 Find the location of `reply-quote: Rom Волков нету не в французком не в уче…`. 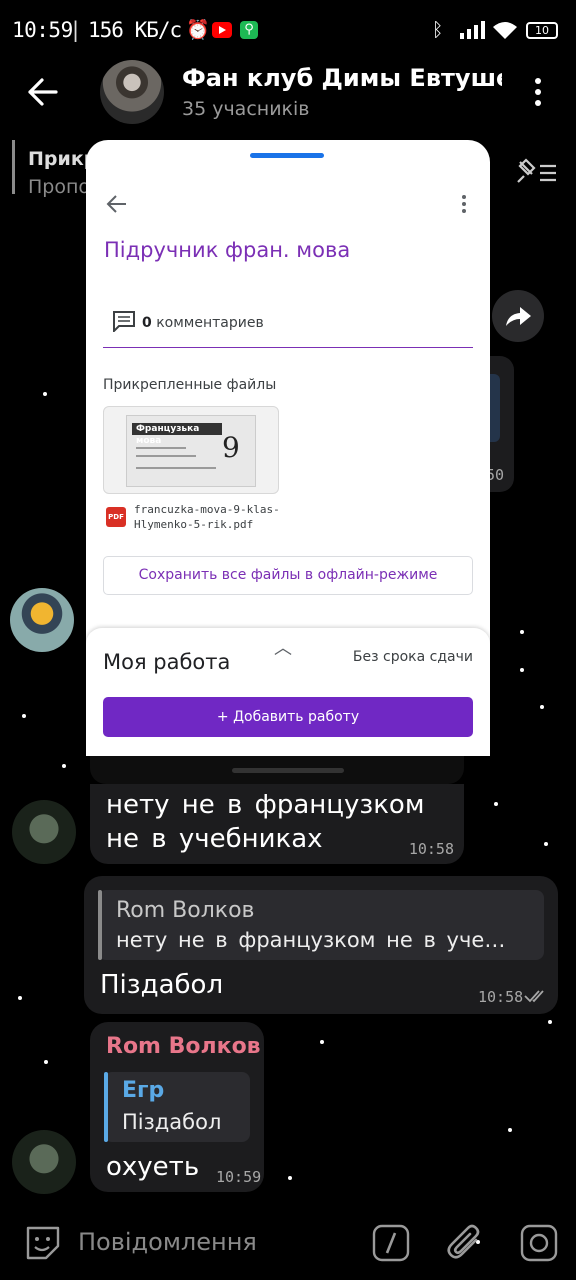

reply-quote: Rom Волков нету не в французком не в уче… is located at coordinates (321, 925).